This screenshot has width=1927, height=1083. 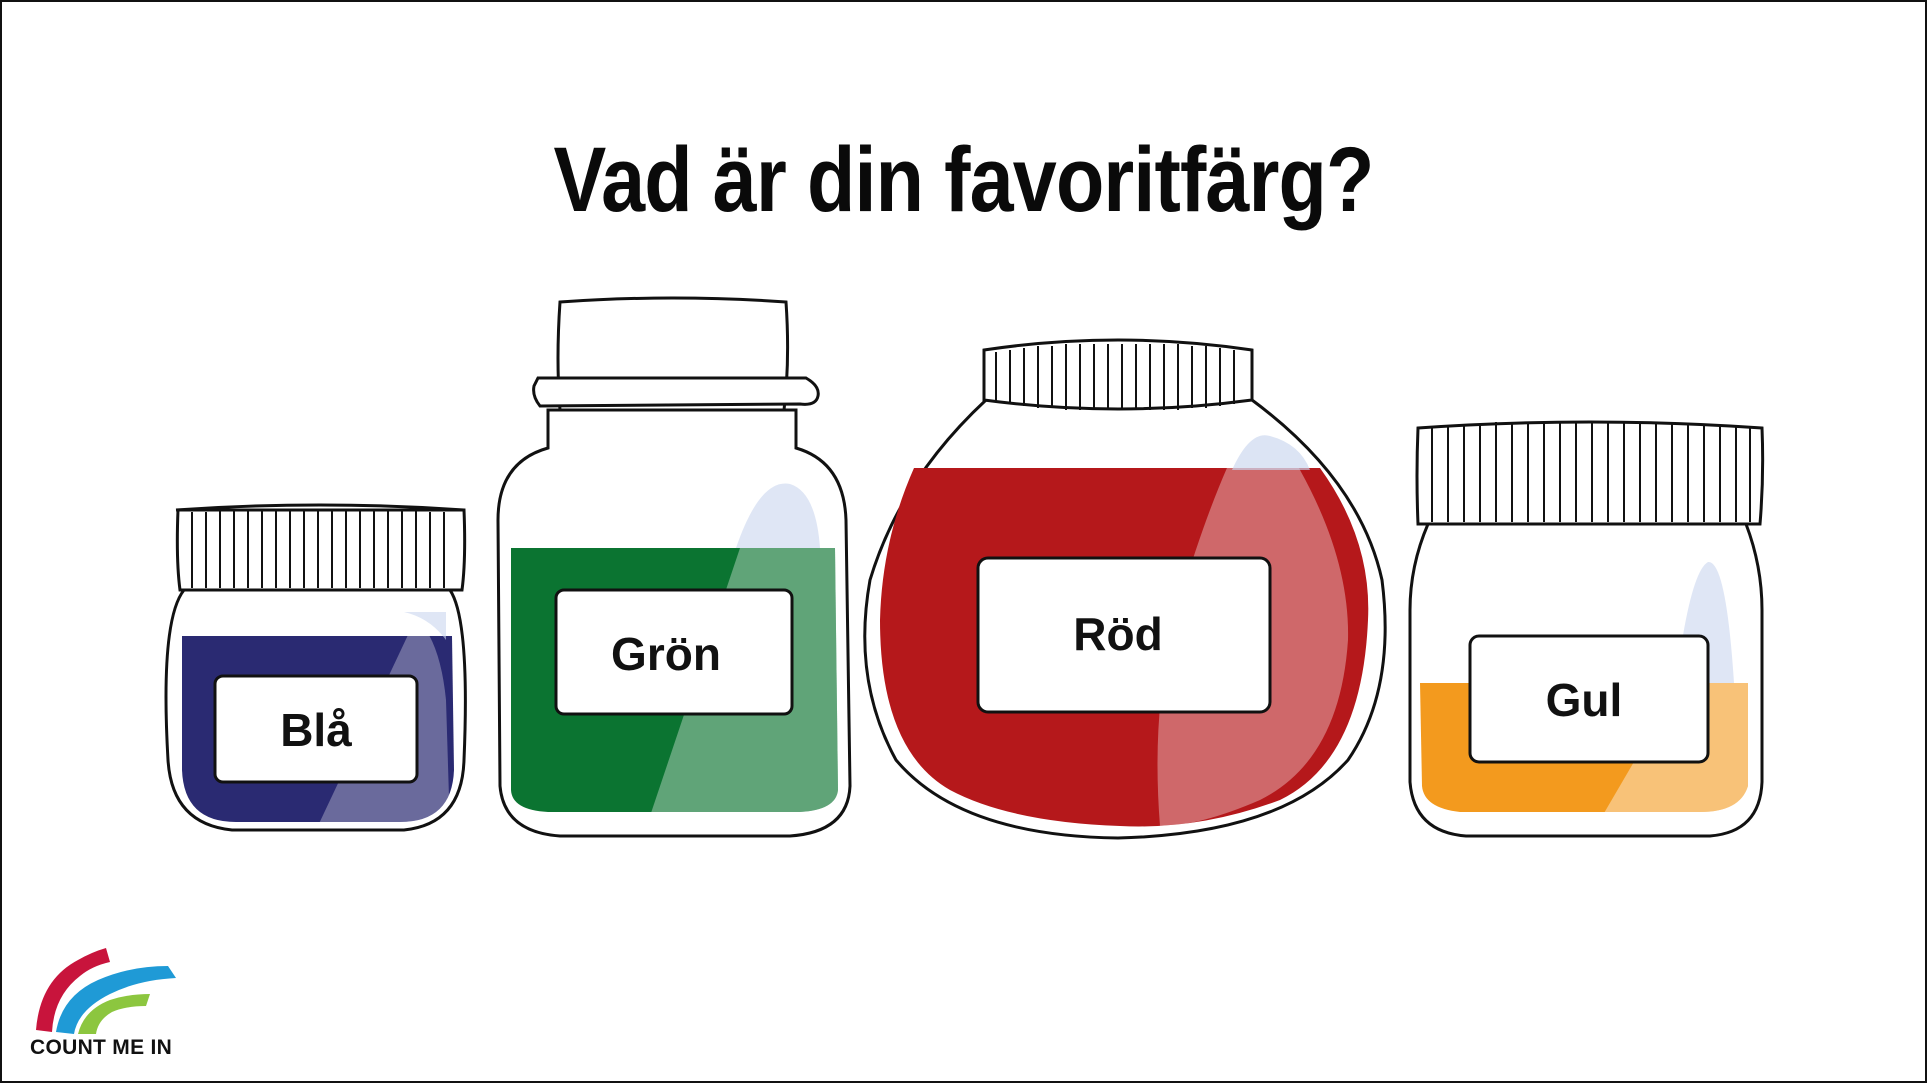 I want to click on count-me-in-logo, so click(x=106, y=991).